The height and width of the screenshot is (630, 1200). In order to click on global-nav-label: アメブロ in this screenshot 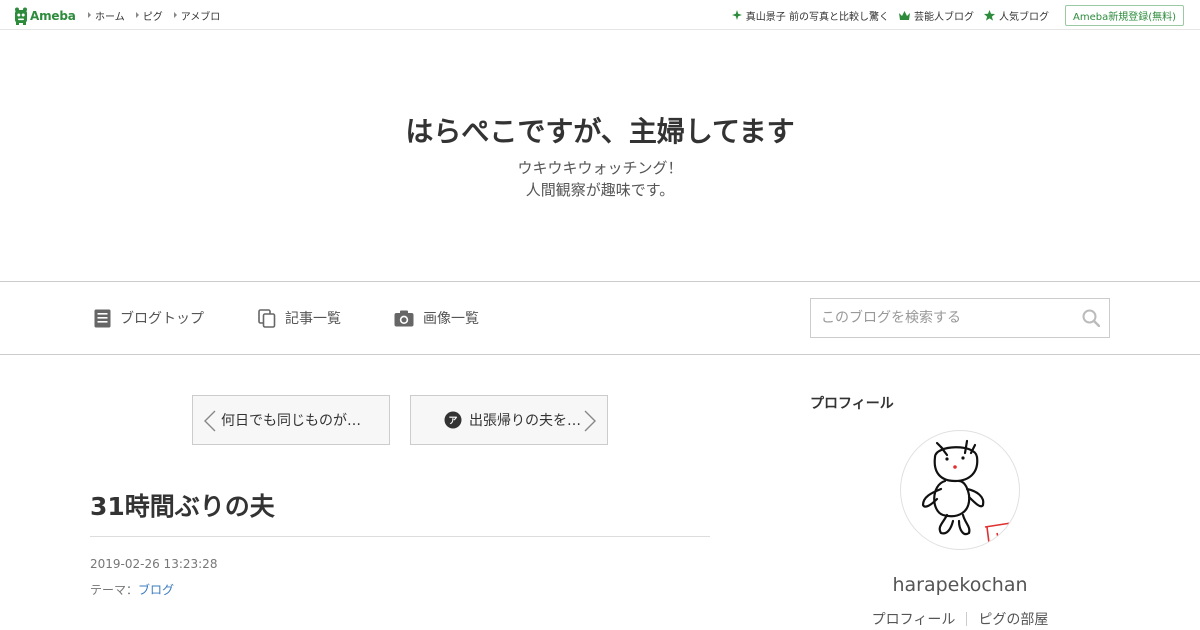, I will do `click(200, 17)`.